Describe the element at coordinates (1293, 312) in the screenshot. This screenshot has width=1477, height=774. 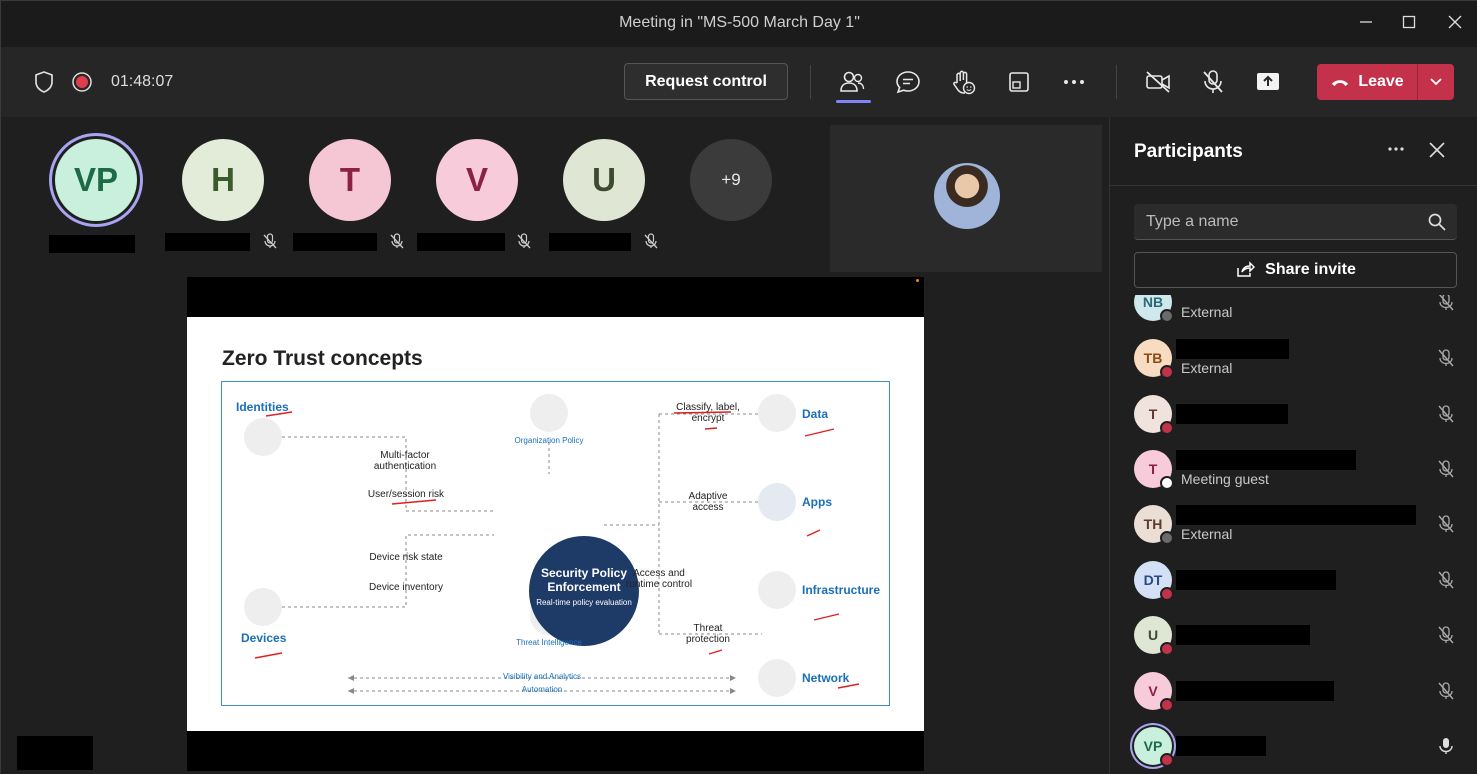
I see `participant-row: NB External` at that location.